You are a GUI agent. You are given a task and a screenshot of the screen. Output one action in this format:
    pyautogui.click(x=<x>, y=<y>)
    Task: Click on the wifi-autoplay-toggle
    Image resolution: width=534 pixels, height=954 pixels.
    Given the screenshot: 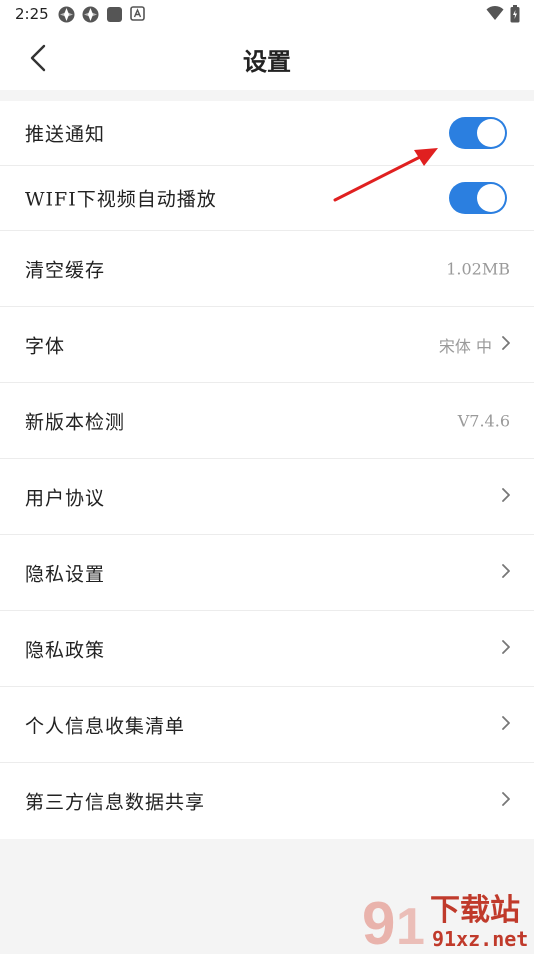 What is the action you would take?
    pyautogui.click(x=478, y=198)
    